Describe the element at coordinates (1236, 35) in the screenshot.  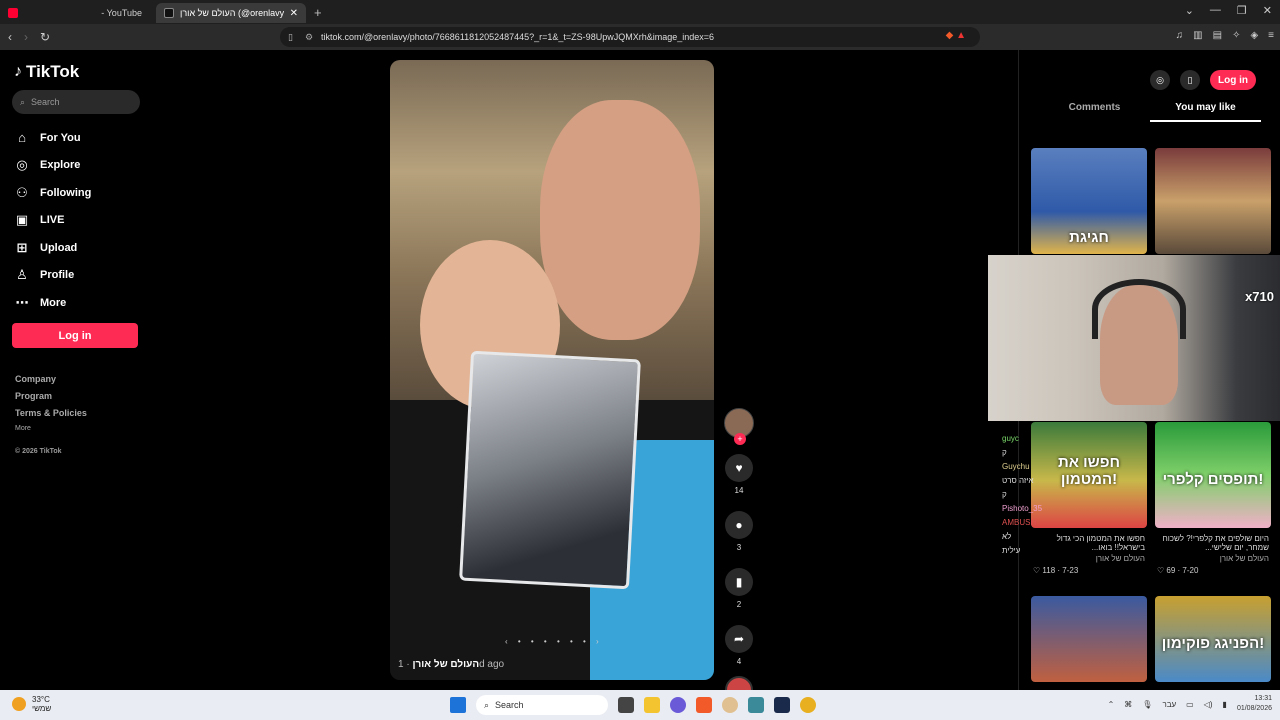
I see `leo-icon: ✧` at that location.